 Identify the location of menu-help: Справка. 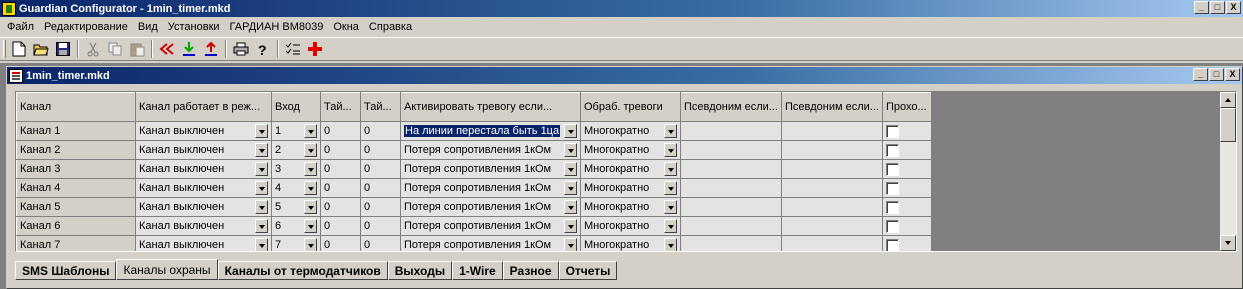
(390, 27).